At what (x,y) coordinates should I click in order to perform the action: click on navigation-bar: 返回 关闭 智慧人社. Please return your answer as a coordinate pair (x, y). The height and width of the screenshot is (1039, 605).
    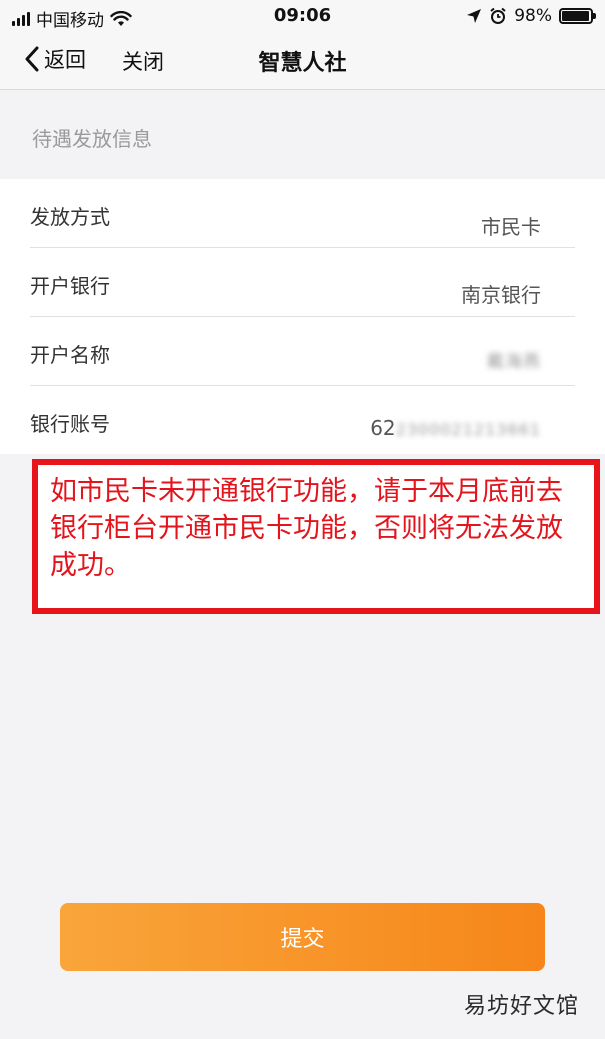
    Looking at the image, I should click on (302, 61).